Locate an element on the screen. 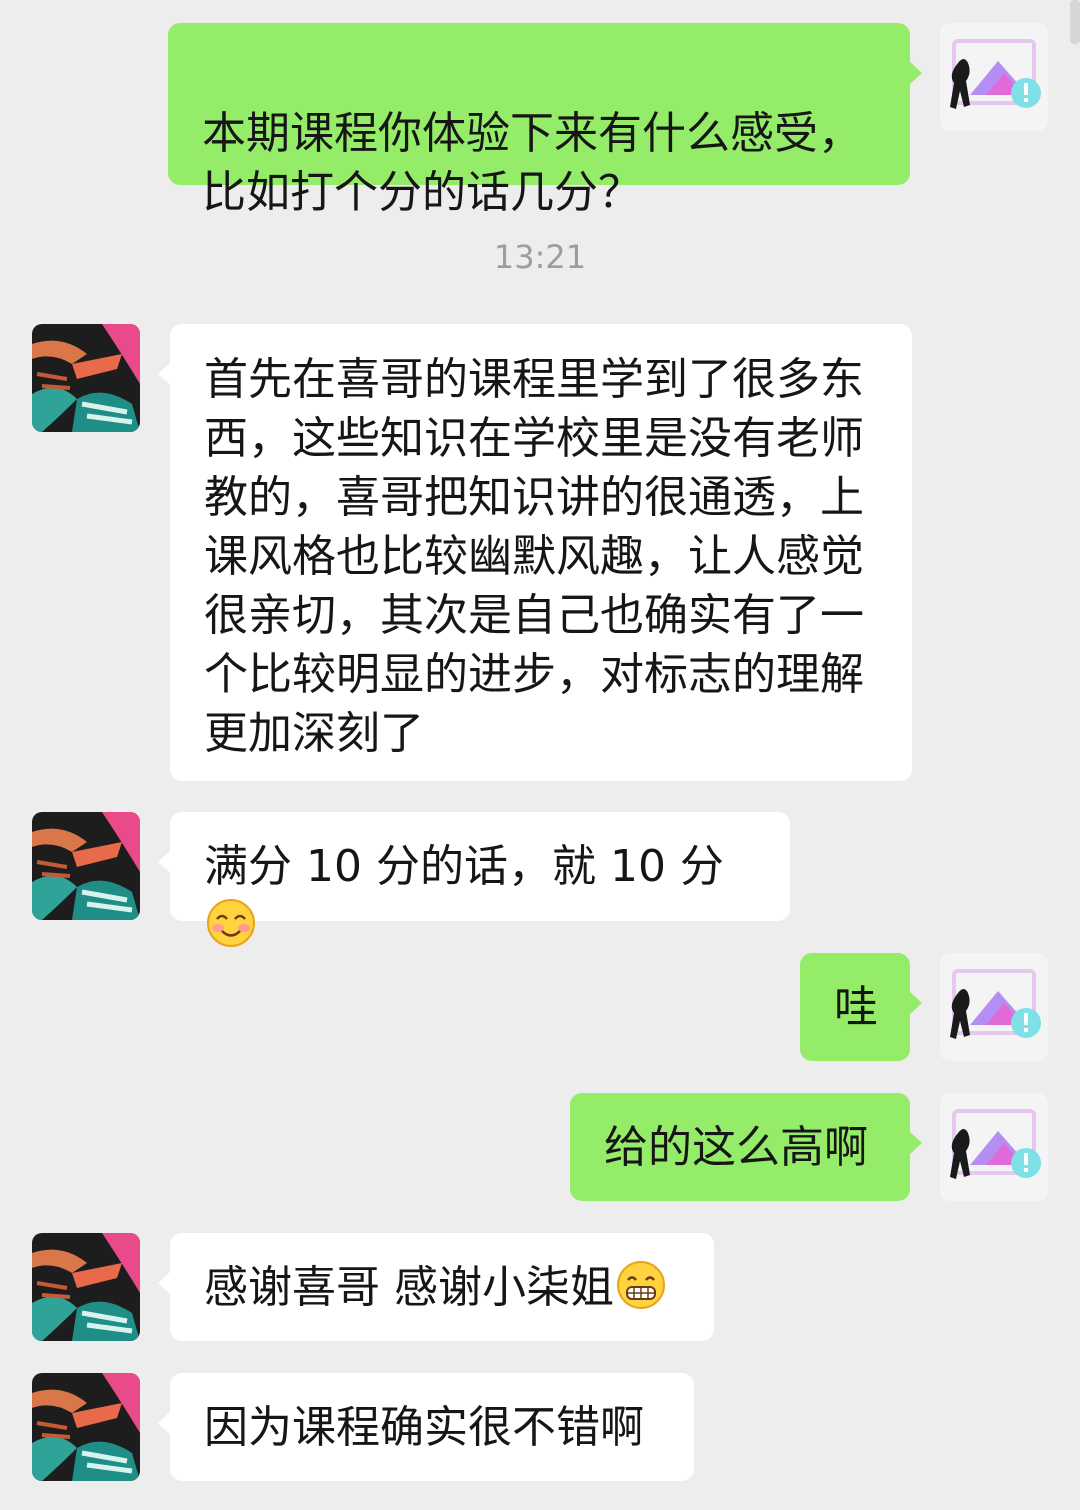 This screenshot has width=1080, height=1510. message-text: 感谢喜哥 感谢小柒姐 is located at coordinates (409, 1287).